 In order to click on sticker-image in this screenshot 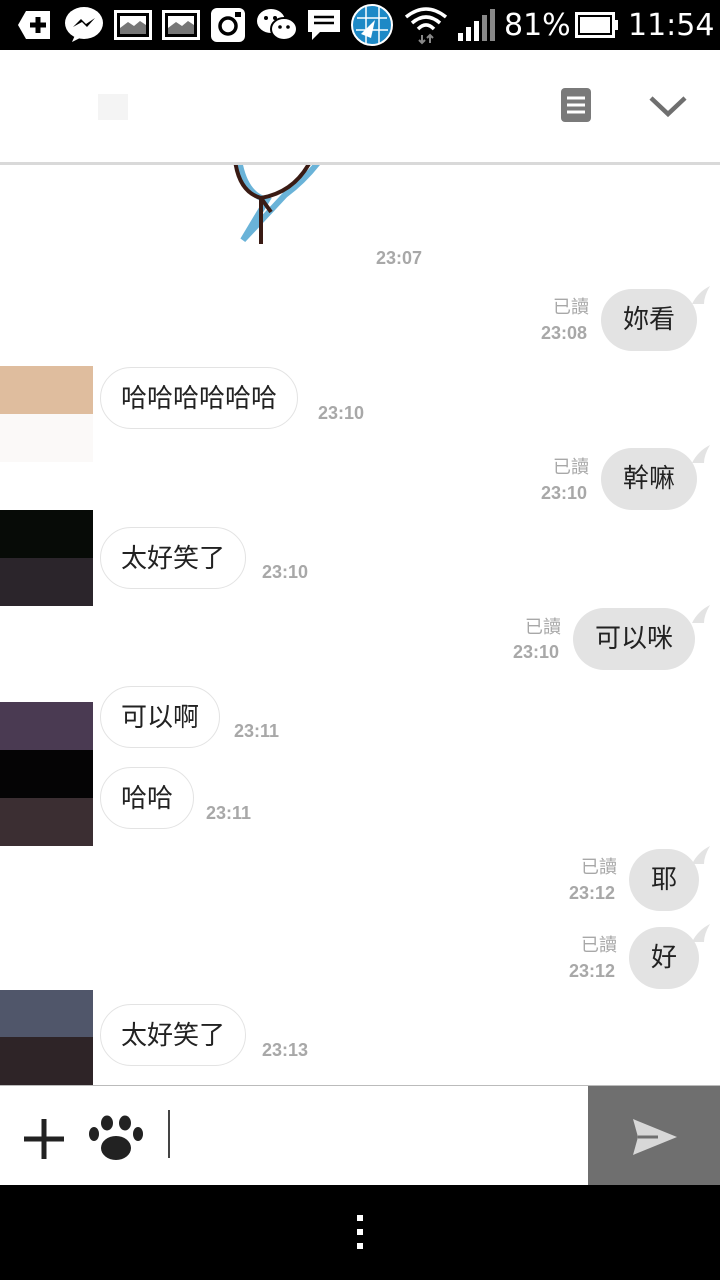, I will do `click(280, 210)`.